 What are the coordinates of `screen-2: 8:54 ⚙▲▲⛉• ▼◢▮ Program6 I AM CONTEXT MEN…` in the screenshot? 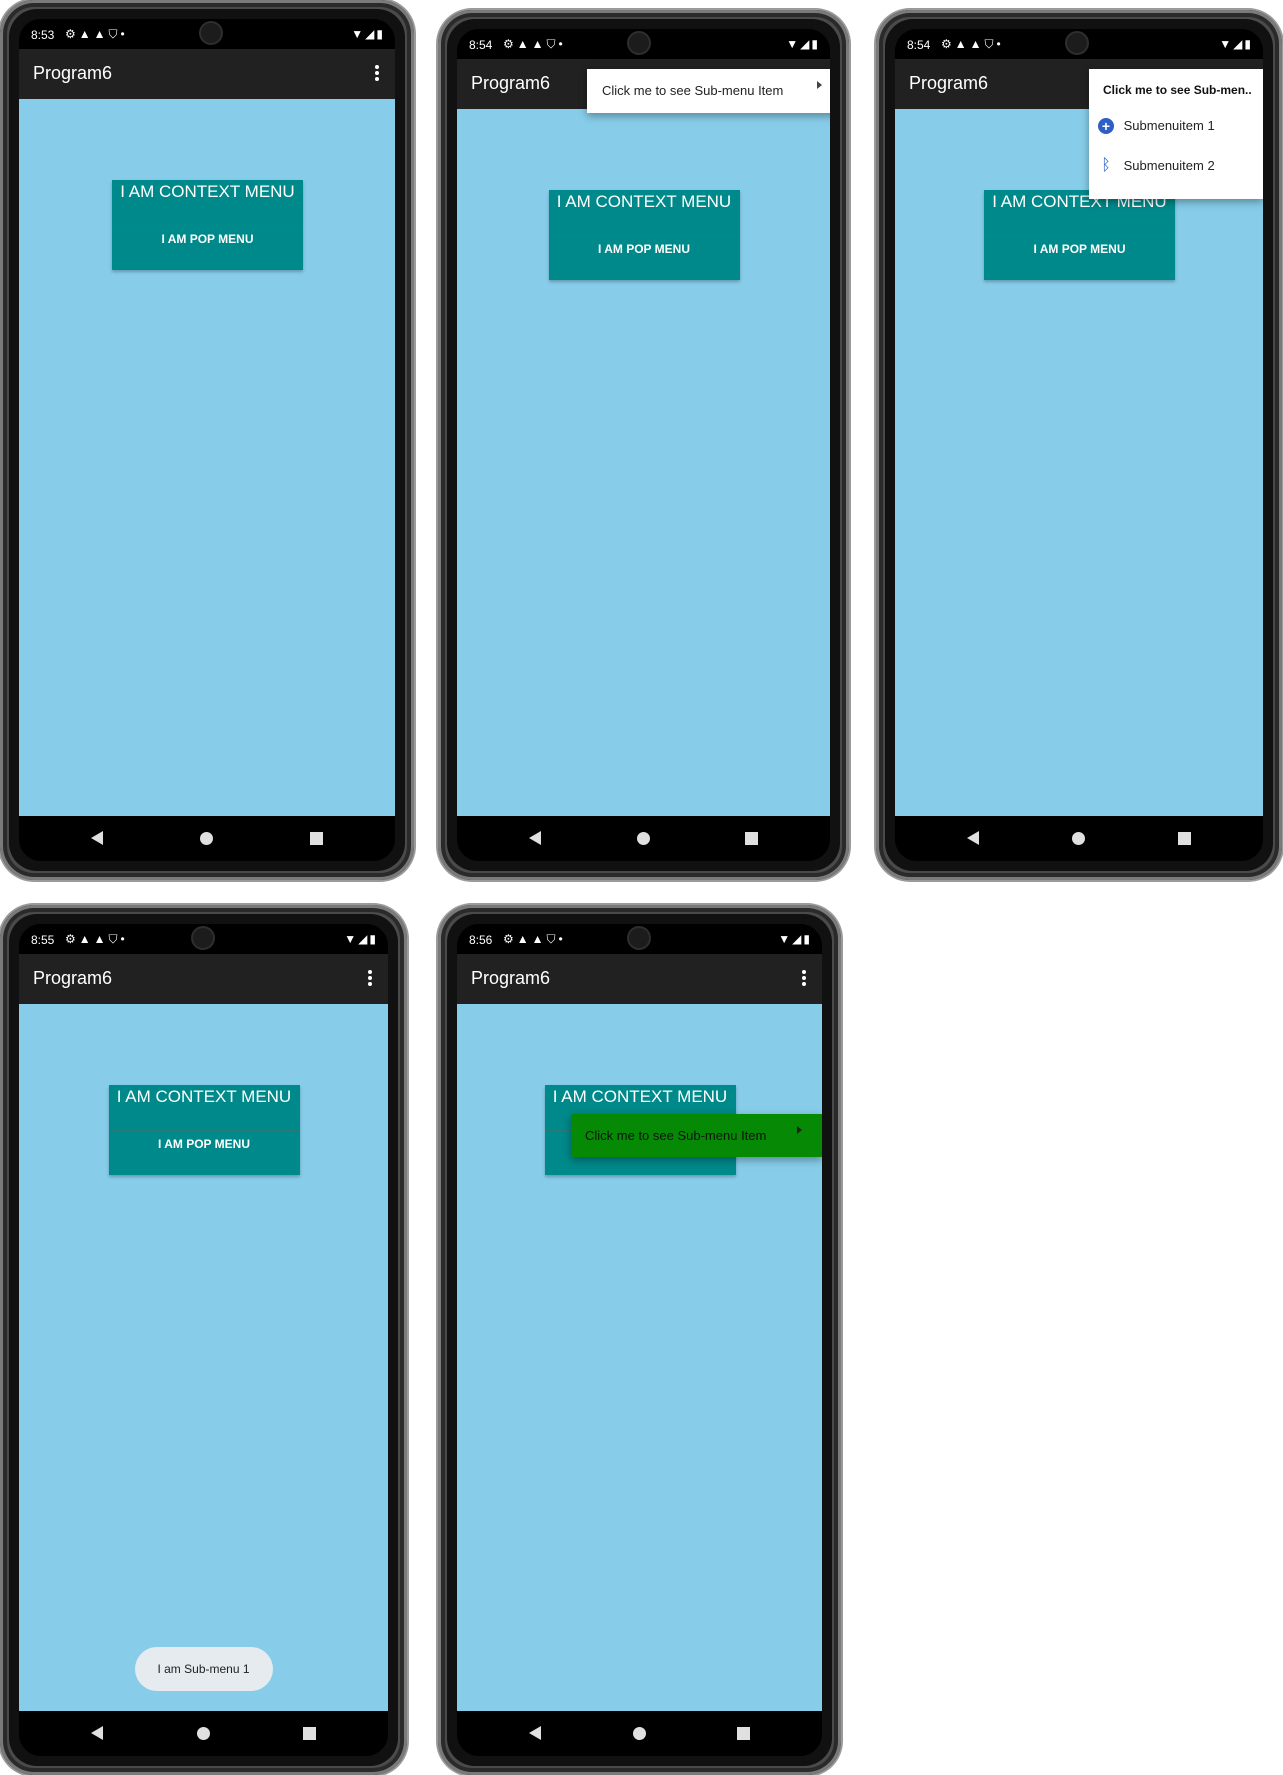 It's located at (643, 445).